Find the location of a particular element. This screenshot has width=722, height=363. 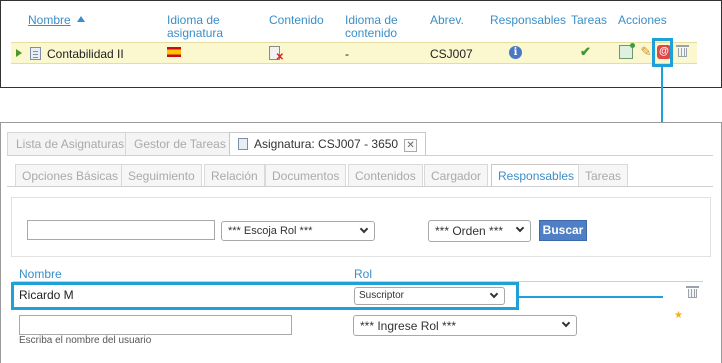

user-search-input is located at coordinates (121, 230).